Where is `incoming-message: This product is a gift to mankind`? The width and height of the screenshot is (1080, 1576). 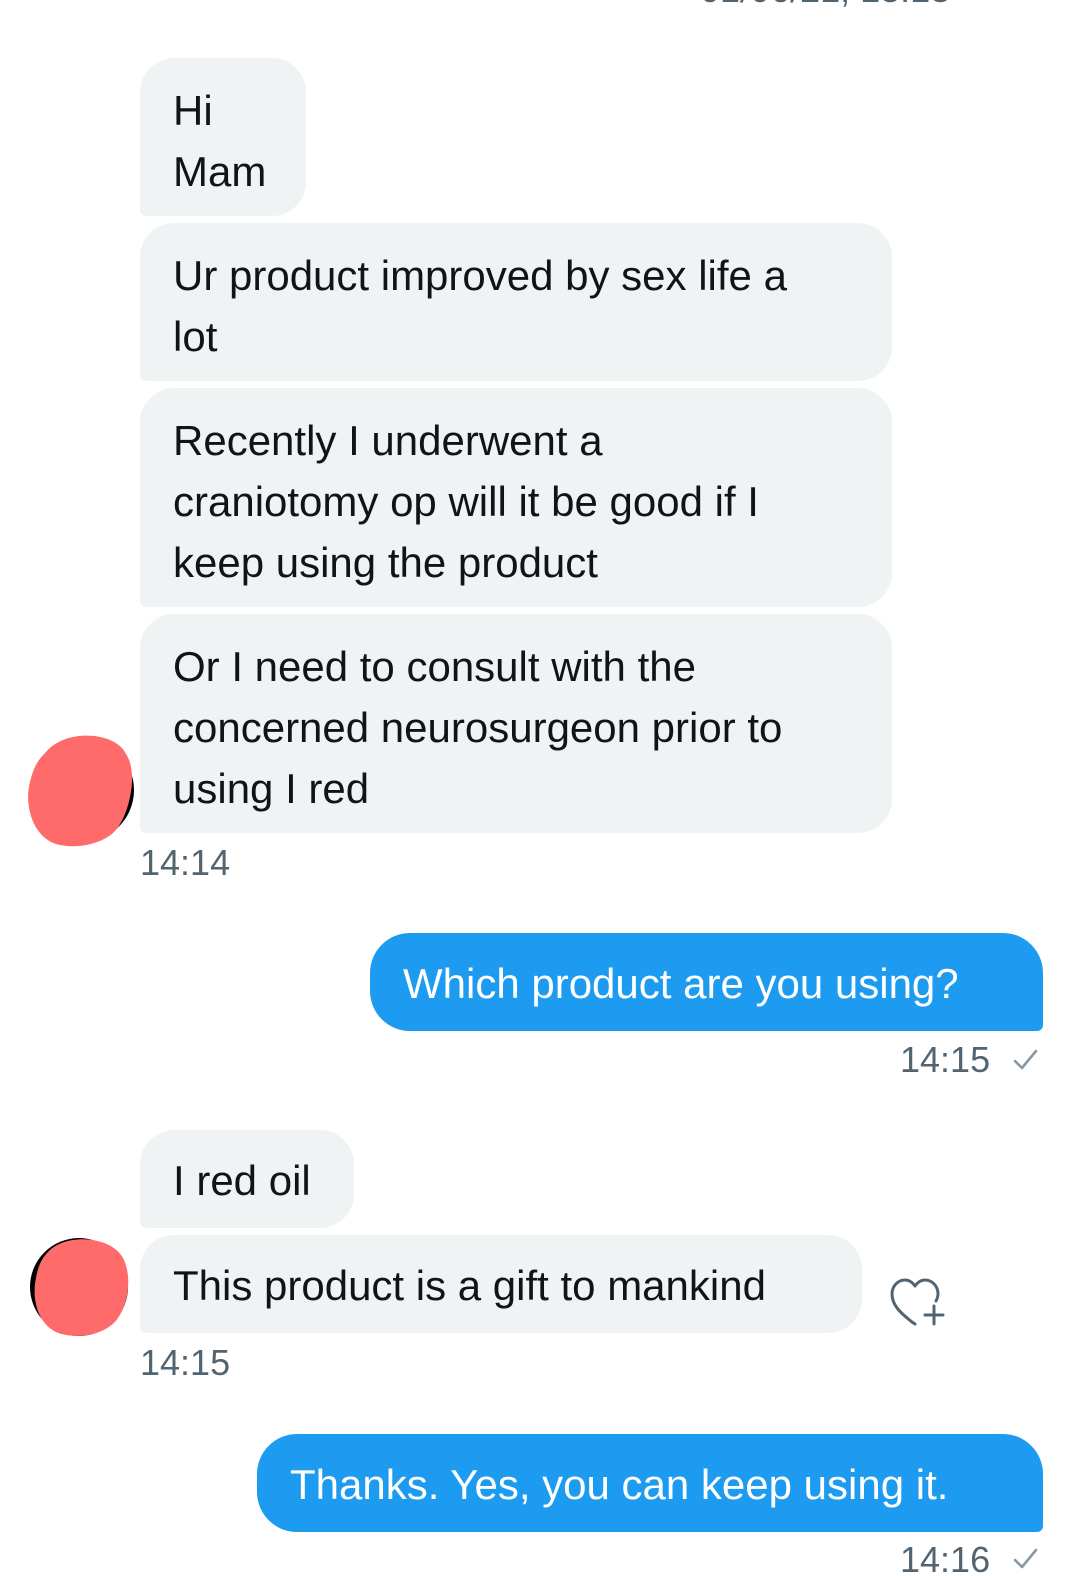
incoming-message: This product is a gift to mankind is located at coordinates (501, 1284).